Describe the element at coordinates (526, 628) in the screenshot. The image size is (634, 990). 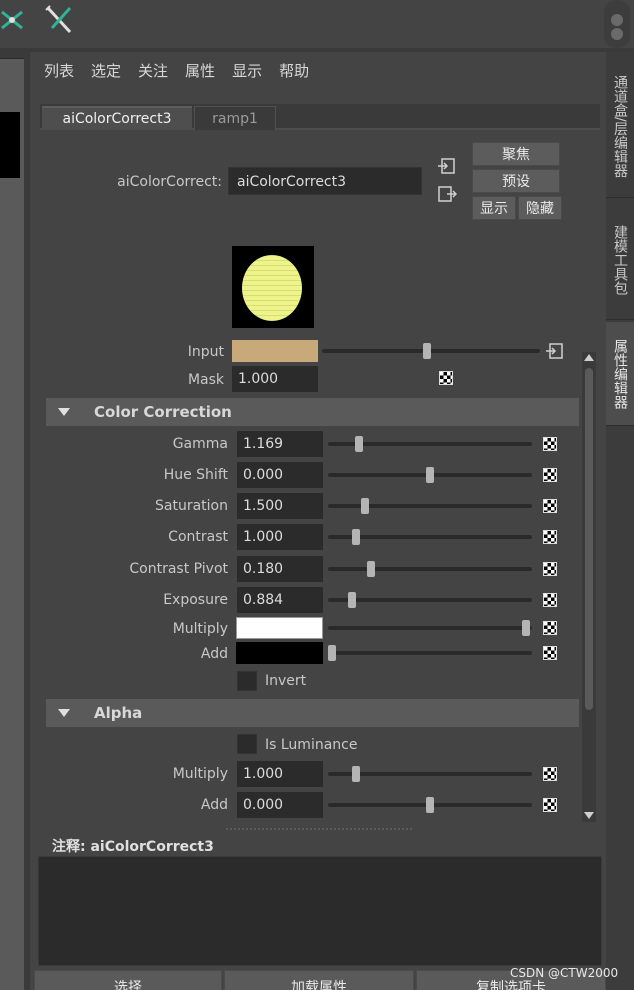
I see `cc-multiply-slider-thumb` at that location.